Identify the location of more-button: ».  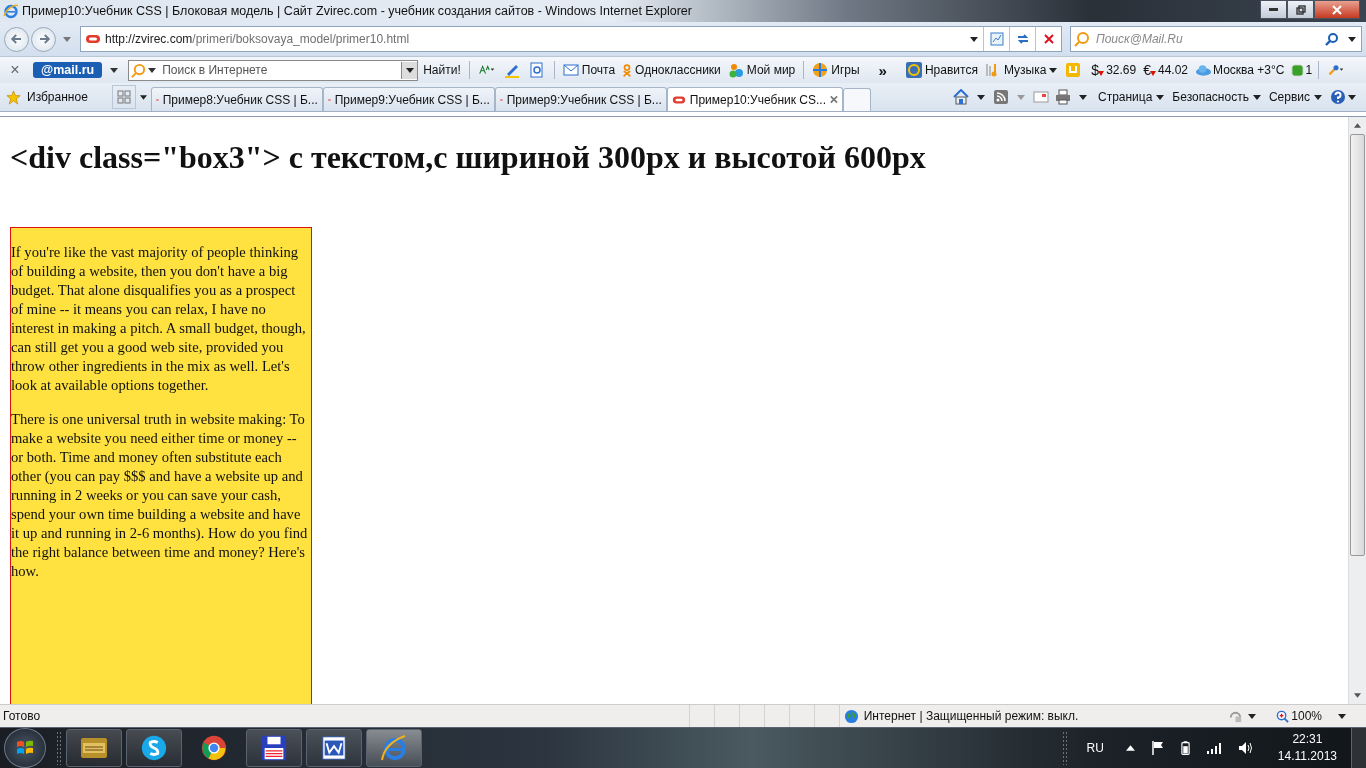
(882, 70).